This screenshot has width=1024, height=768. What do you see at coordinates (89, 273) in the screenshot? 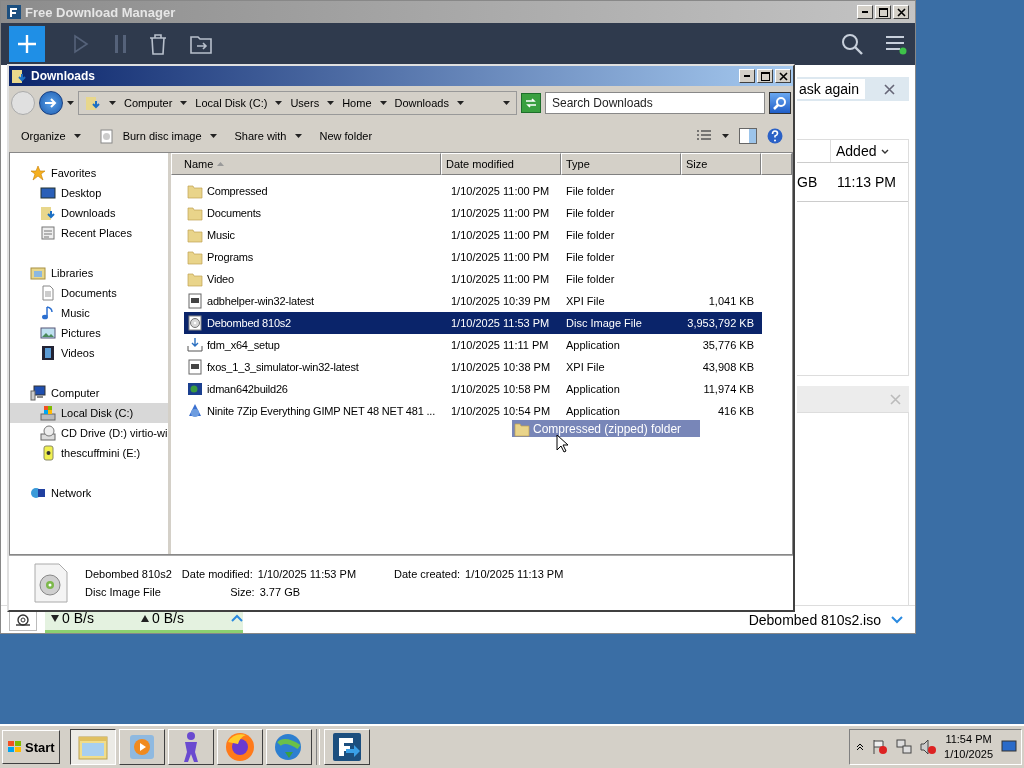
I see `nav-group: Libraries` at bounding box center [89, 273].